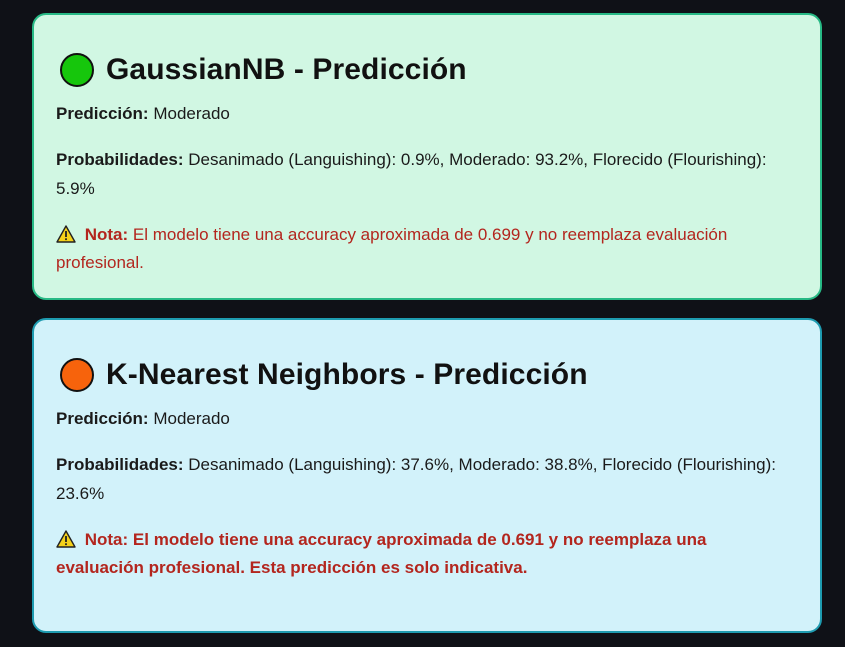  Describe the element at coordinates (286, 69) in the screenshot. I see `card-title: GaussianNB - Predicción` at that location.